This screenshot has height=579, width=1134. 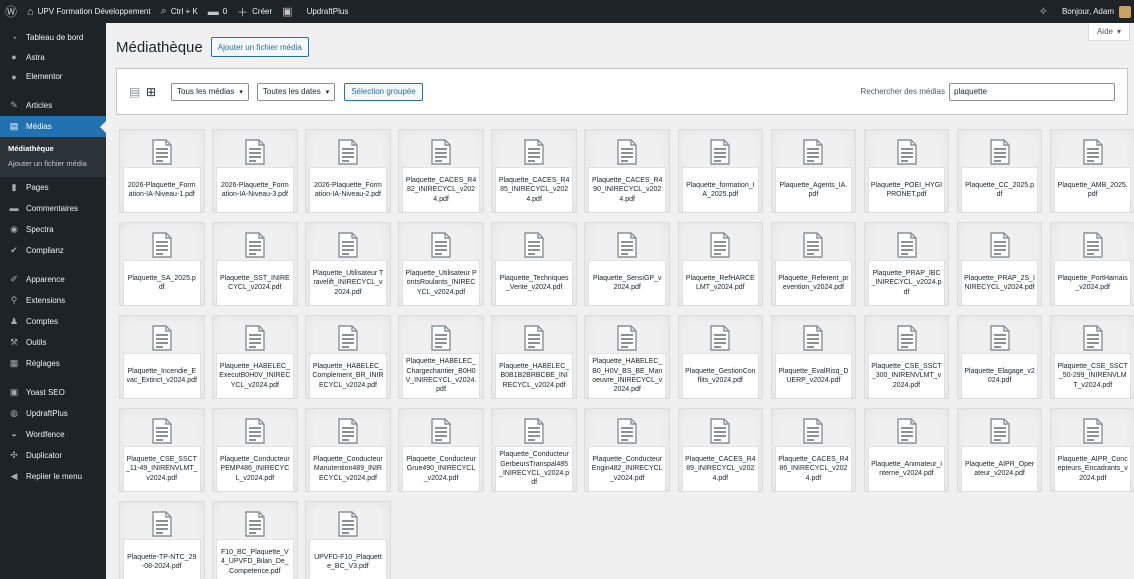 I want to click on media-item: Plaquette_CC_2025.pdf, so click(x=999, y=171).